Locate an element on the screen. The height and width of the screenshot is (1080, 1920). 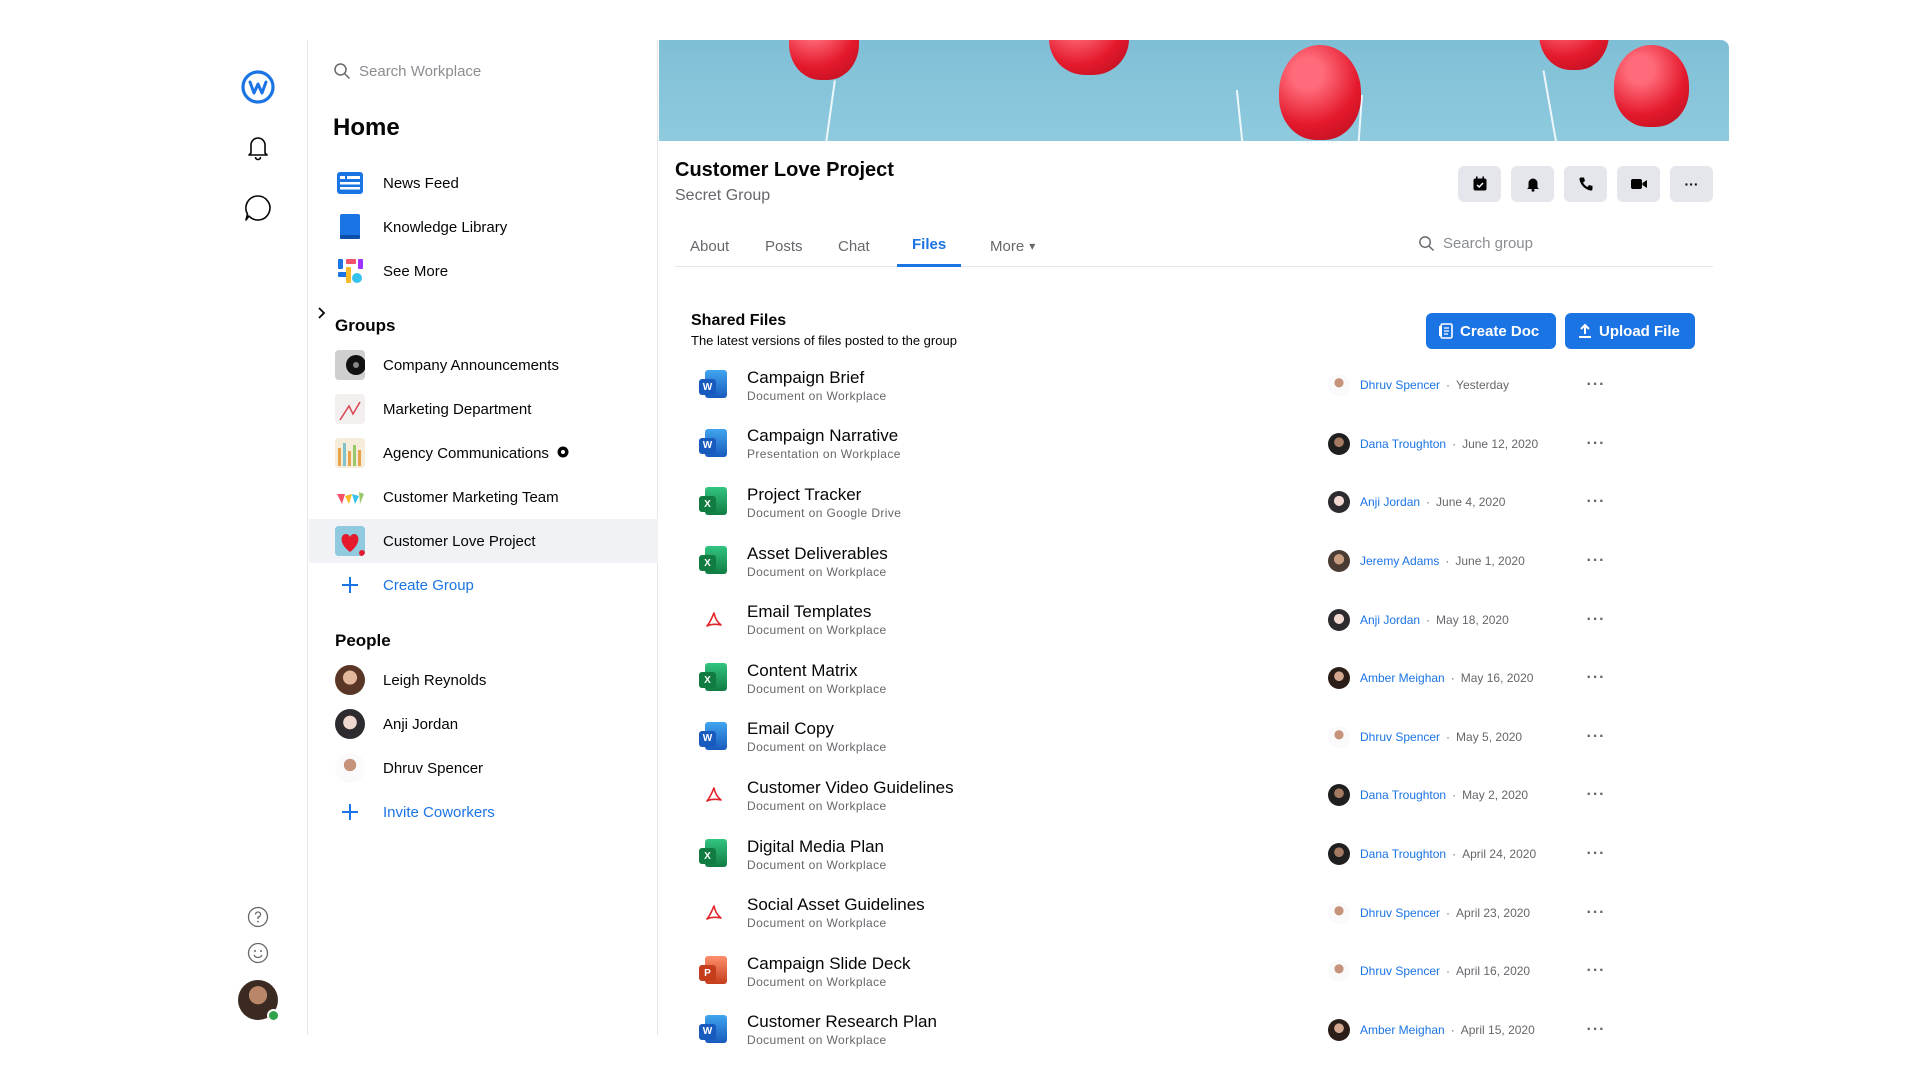
person-item-leigh-reynolds: Leigh Reynolds is located at coordinates (483, 680).